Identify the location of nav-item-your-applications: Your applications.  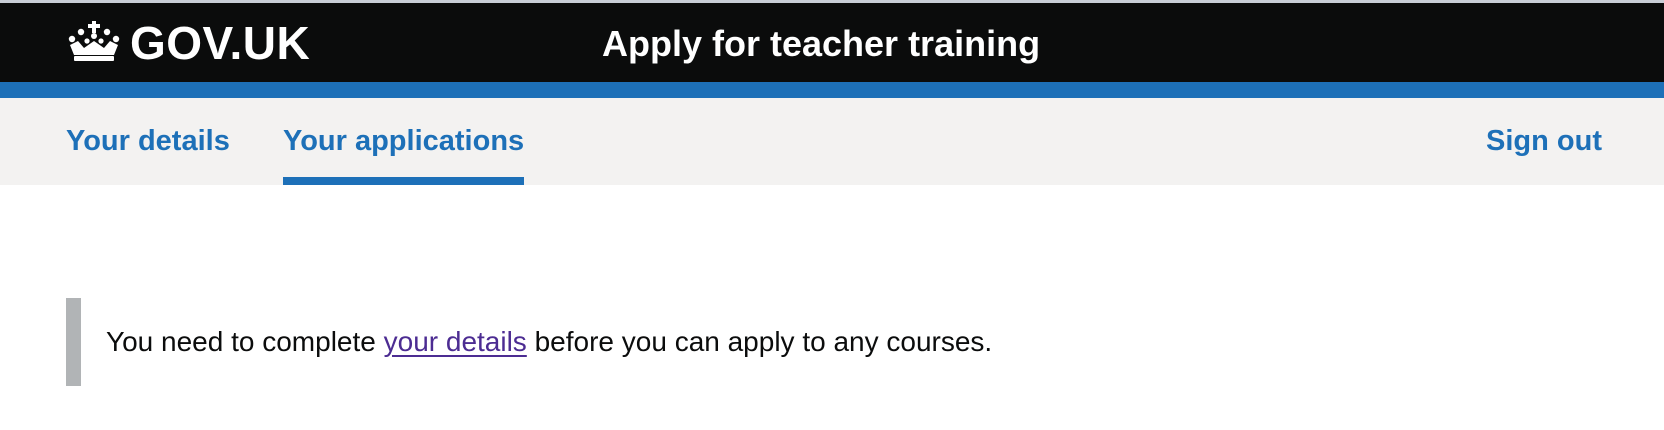
(404, 141).